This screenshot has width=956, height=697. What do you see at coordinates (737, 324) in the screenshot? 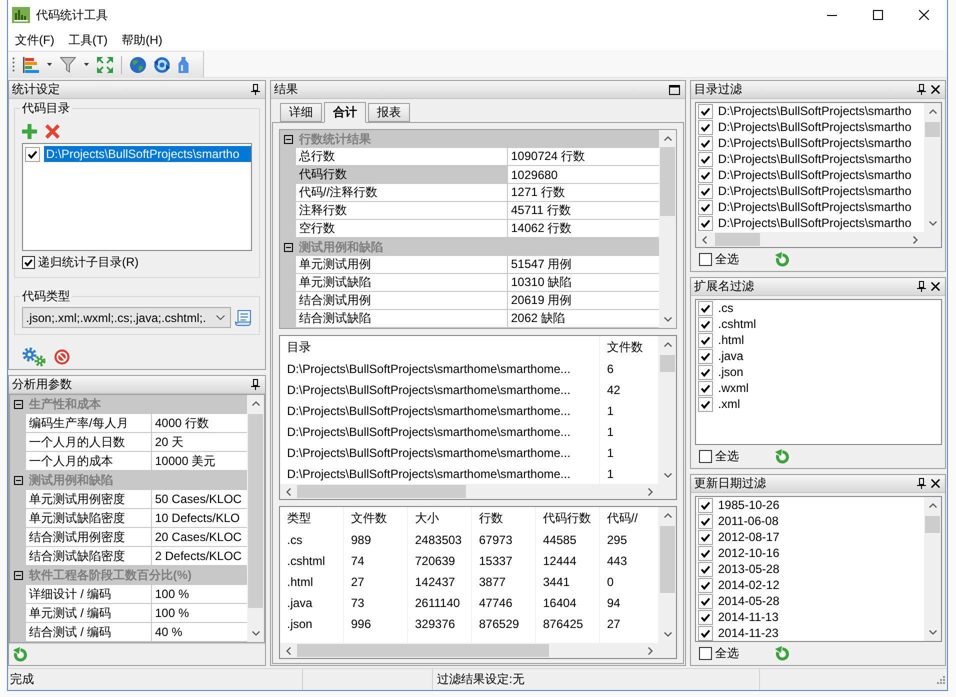
I see `list-item: .cshtml` at bounding box center [737, 324].